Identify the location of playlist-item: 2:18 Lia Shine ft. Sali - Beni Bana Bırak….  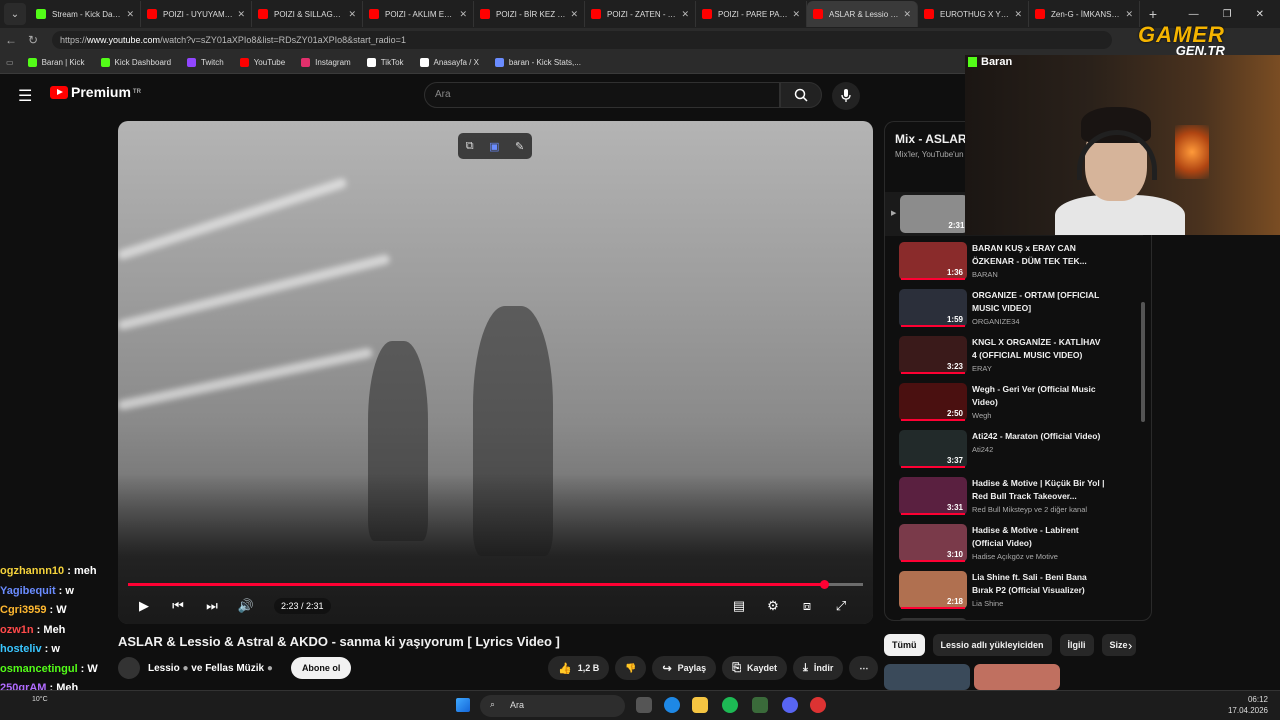
(1014, 591).